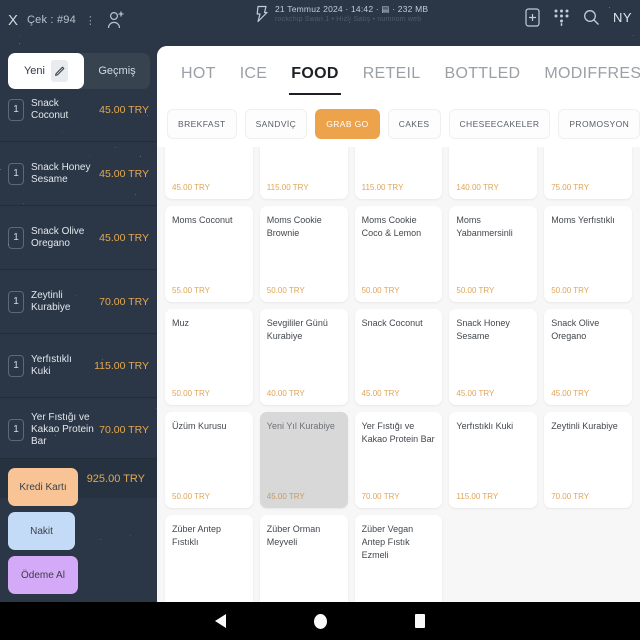 This screenshot has height=640, width=640. I want to click on tab-hot: HOT, so click(198, 73).